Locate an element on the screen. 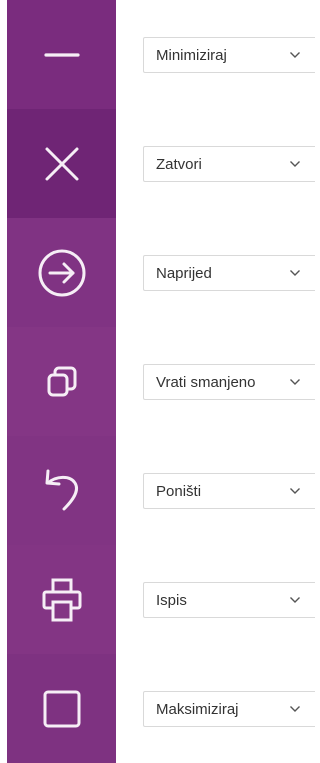 The width and height of the screenshot is (320, 763). dropdown-selected-value: Poništi is located at coordinates (179, 491).